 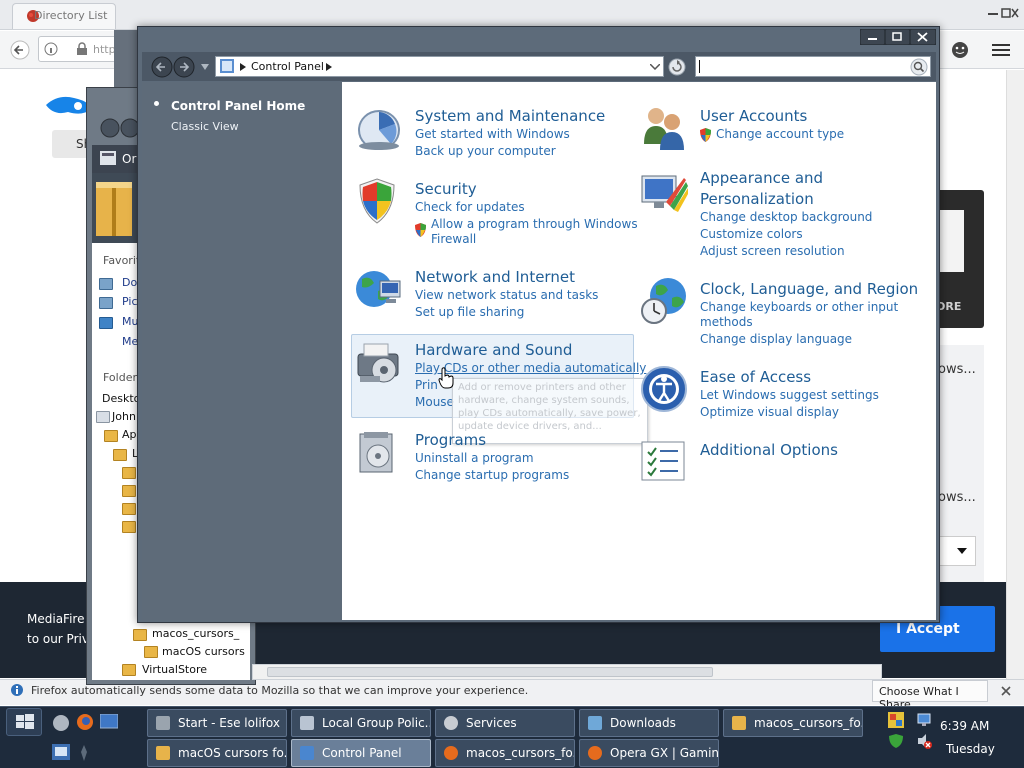 What do you see at coordinates (129, 509) in the screenshot?
I see `folder-icon` at bounding box center [129, 509].